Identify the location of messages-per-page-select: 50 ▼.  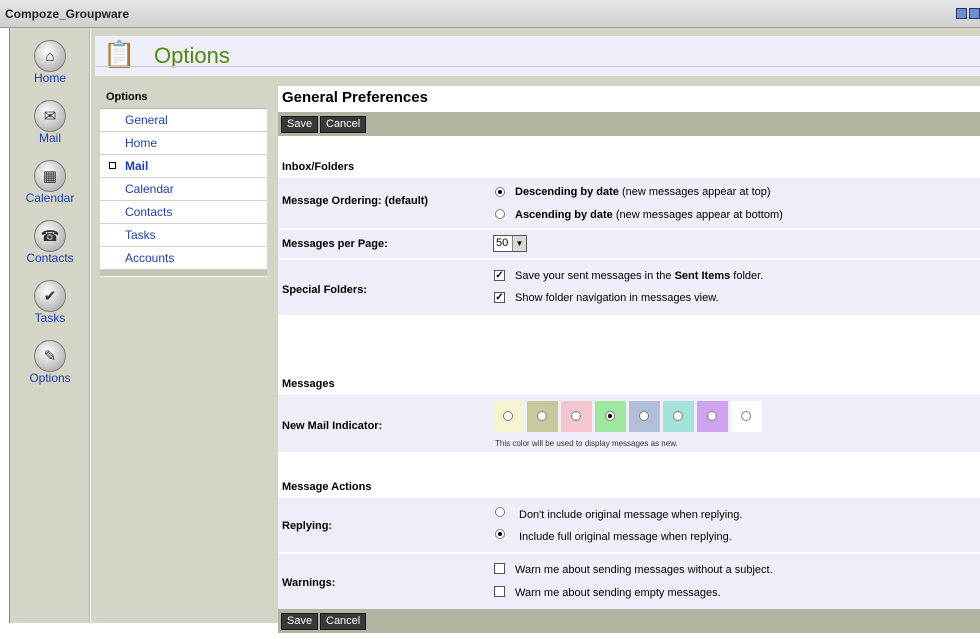
(510, 243).